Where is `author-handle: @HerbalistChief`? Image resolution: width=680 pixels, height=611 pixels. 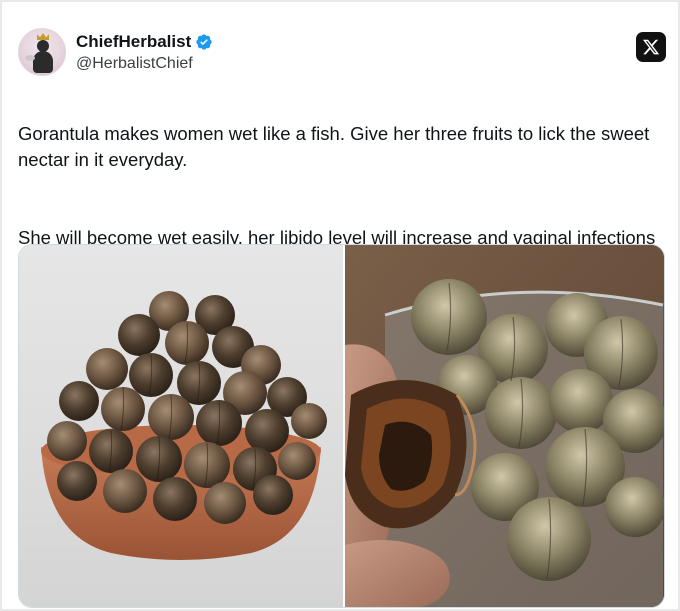 author-handle: @HerbalistChief is located at coordinates (134, 64).